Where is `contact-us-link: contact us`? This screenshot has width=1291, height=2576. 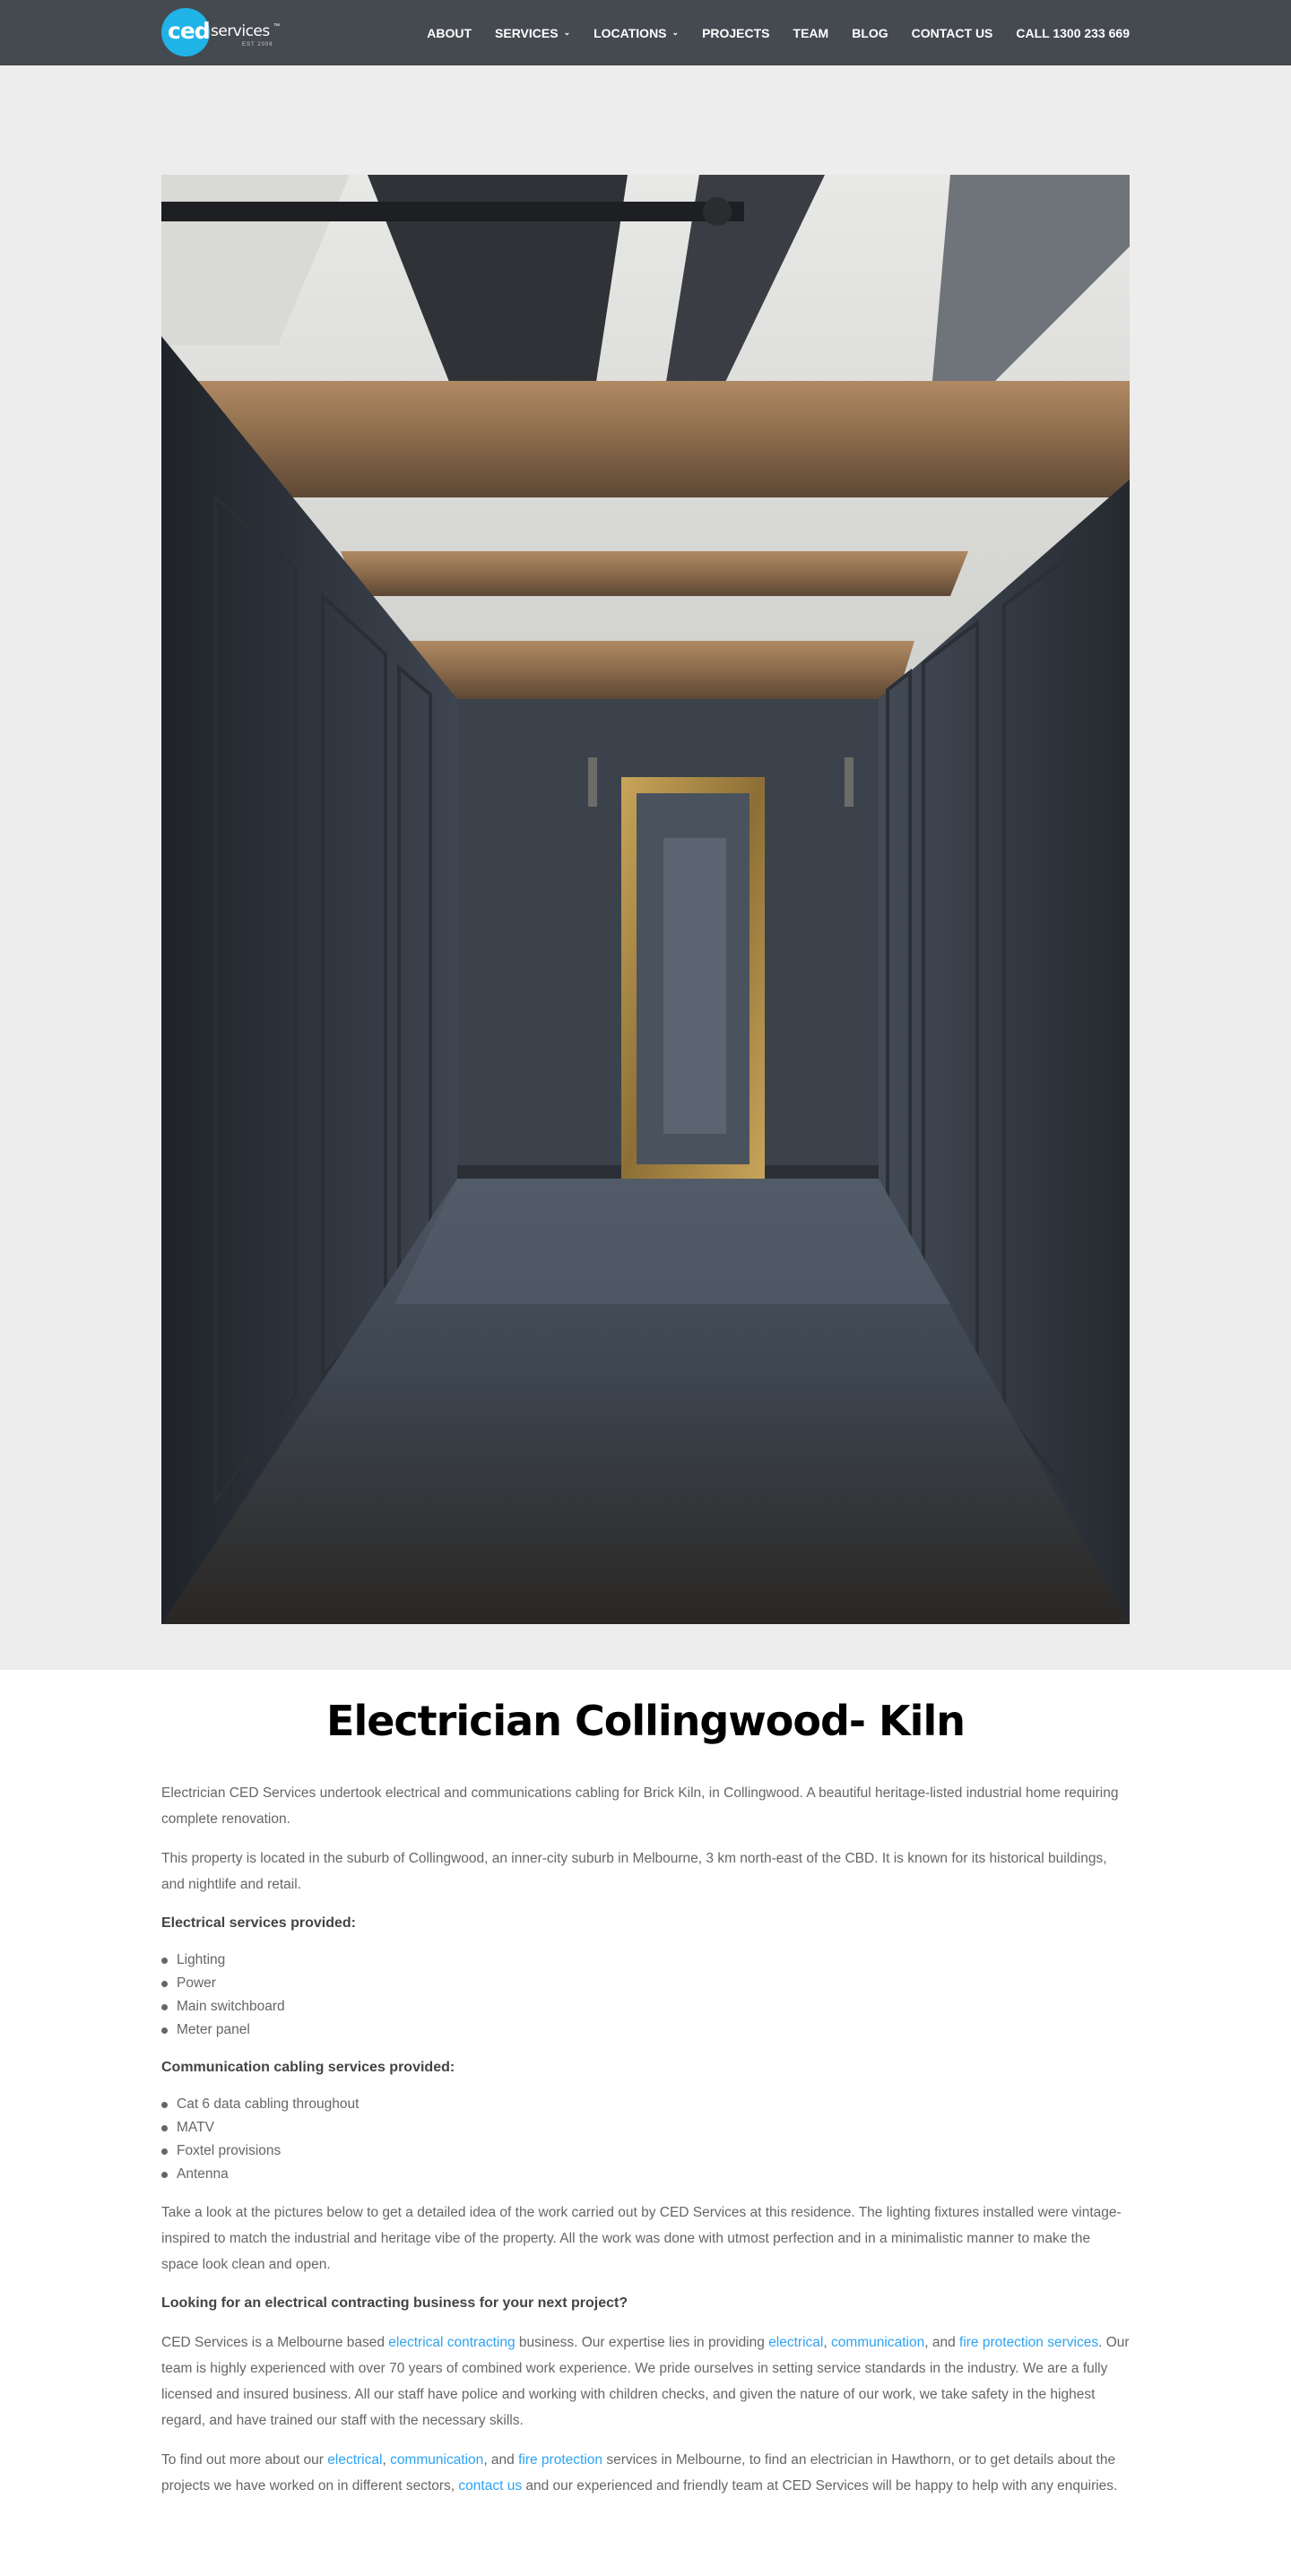 contact-us-link: contact us is located at coordinates (490, 2486).